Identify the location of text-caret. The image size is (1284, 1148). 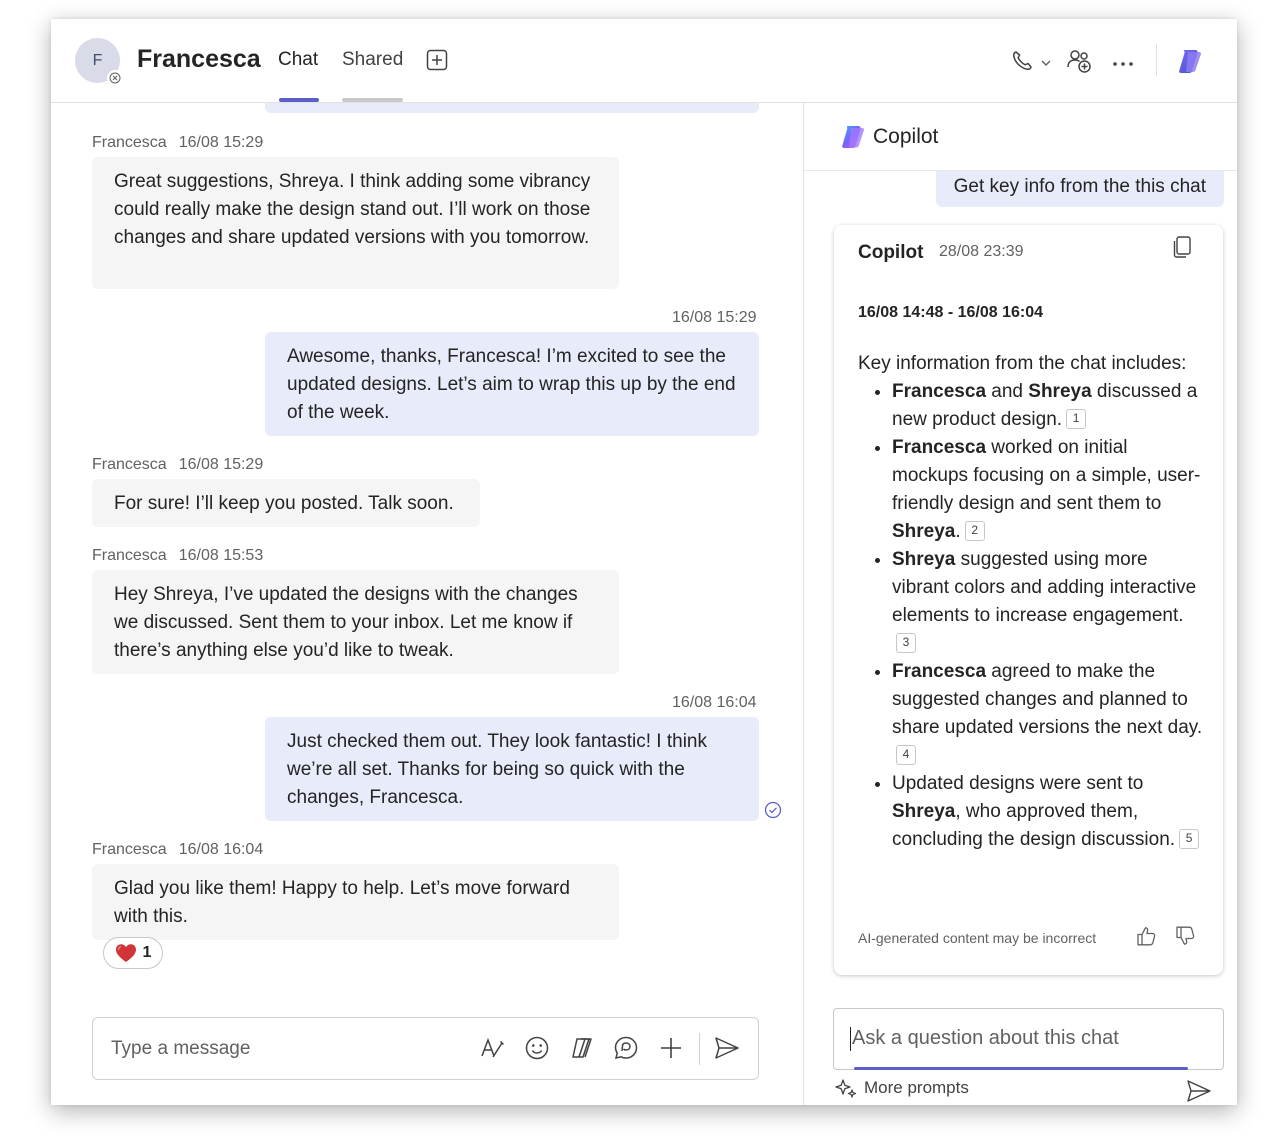
(850, 1039).